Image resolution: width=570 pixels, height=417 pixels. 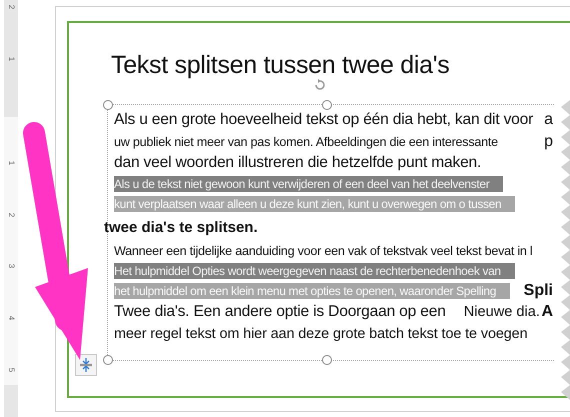 I want to click on body-text: Als u een grote hoeveelheid tekst op één dia hebt, kan dit voor, so click(x=324, y=120).